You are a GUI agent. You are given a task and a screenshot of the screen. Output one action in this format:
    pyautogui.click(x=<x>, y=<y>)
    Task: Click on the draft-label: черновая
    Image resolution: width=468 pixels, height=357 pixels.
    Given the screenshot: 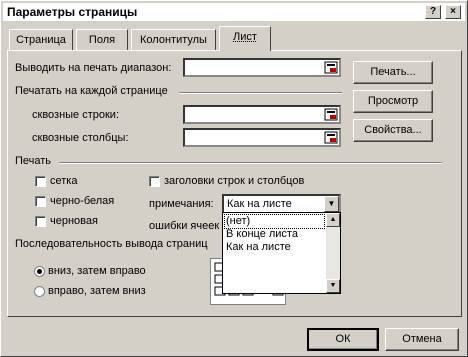 What is the action you would take?
    pyautogui.click(x=74, y=221)
    